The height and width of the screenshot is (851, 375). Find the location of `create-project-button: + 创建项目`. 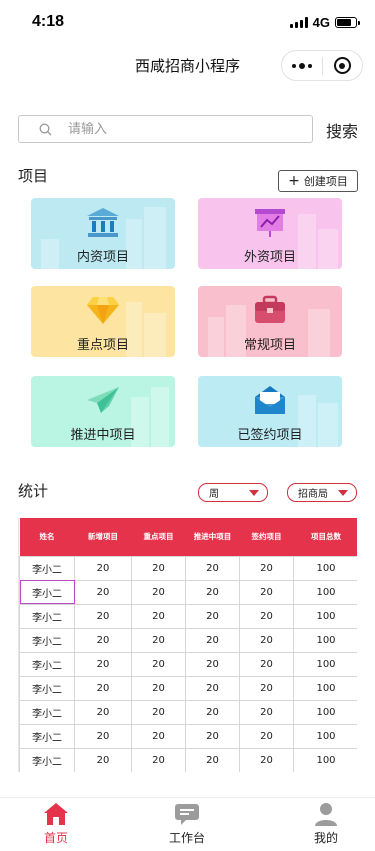

create-project-button: + 创建项目 is located at coordinates (318, 181).